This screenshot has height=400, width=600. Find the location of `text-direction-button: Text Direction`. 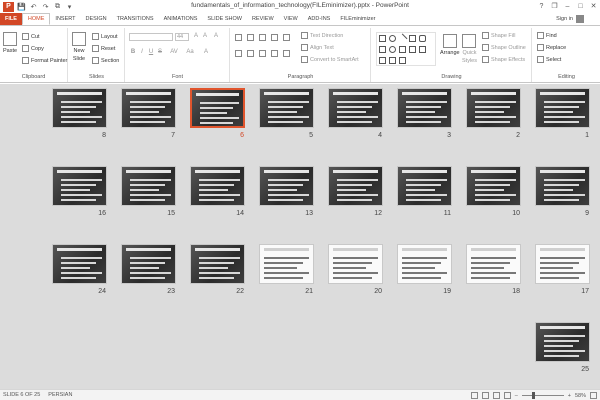

text-direction-button: Text Direction is located at coordinates (322, 35).